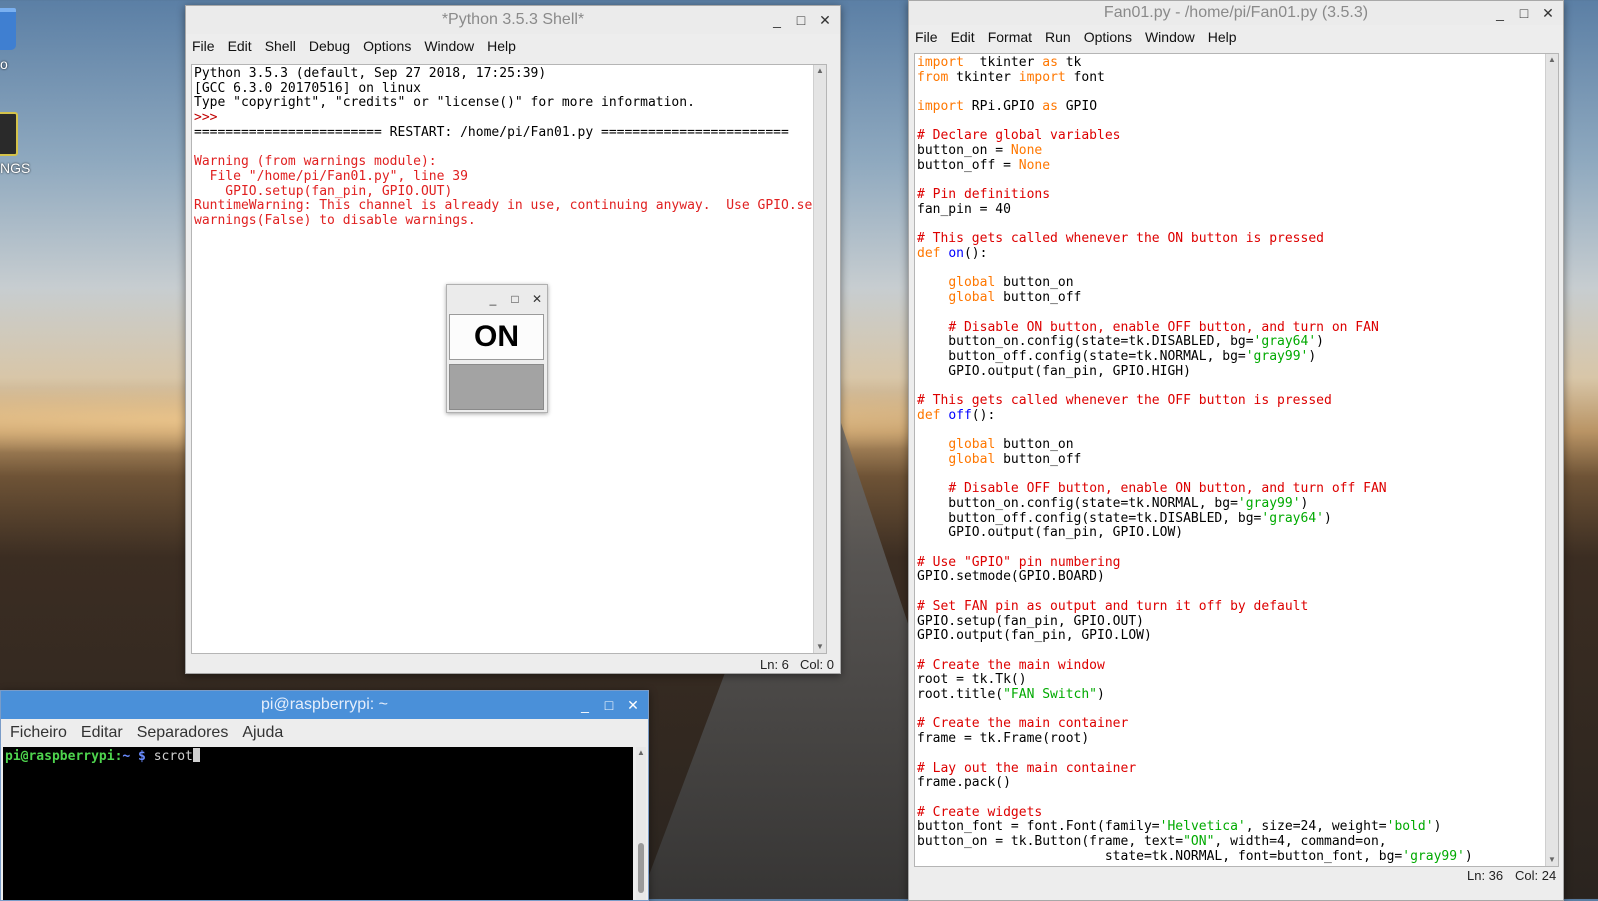 This screenshot has width=1598, height=901. Describe the element at coordinates (819, 359) in the screenshot. I see `shell-scrollbar: ▲ ▼` at that location.